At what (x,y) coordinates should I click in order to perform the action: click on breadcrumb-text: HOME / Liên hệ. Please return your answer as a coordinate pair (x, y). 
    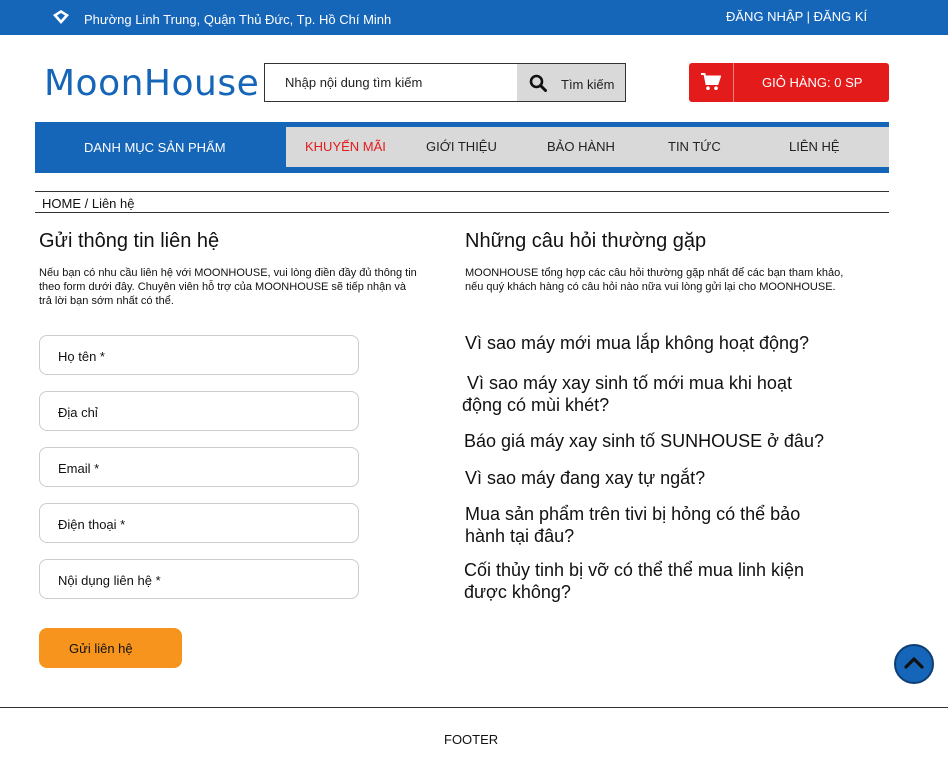
    Looking at the image, I should click on (88, 203).